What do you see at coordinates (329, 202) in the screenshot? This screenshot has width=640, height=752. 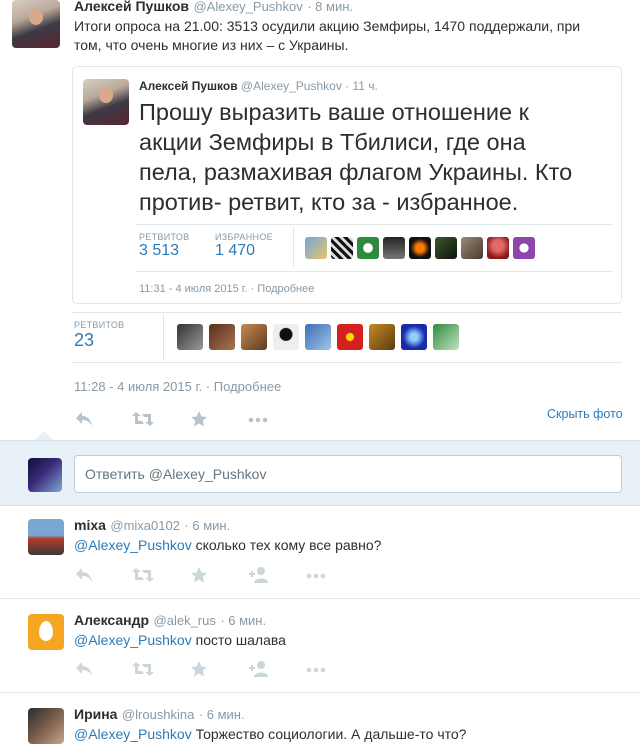 I see `quoted-text-line: против- ретвит, кто за - избранное.` at bounding box center [329, 202].